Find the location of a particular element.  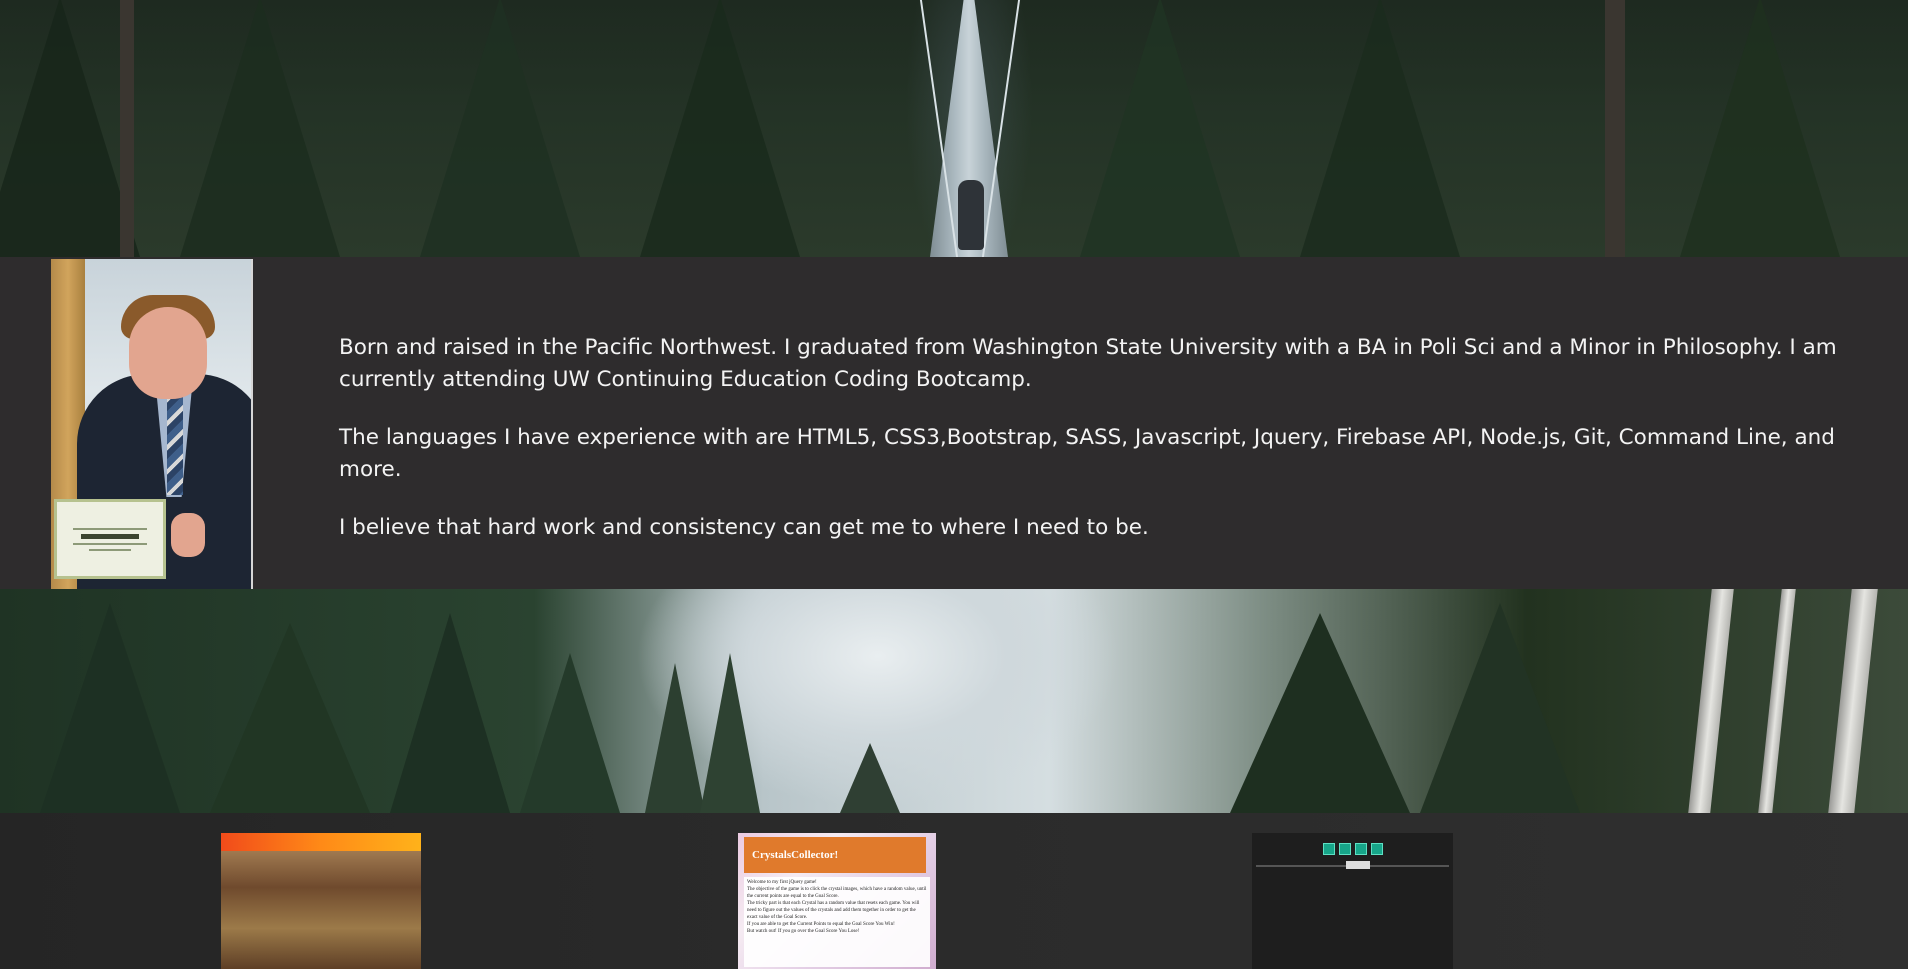

certificate-image is located at coordinates (110, 539).